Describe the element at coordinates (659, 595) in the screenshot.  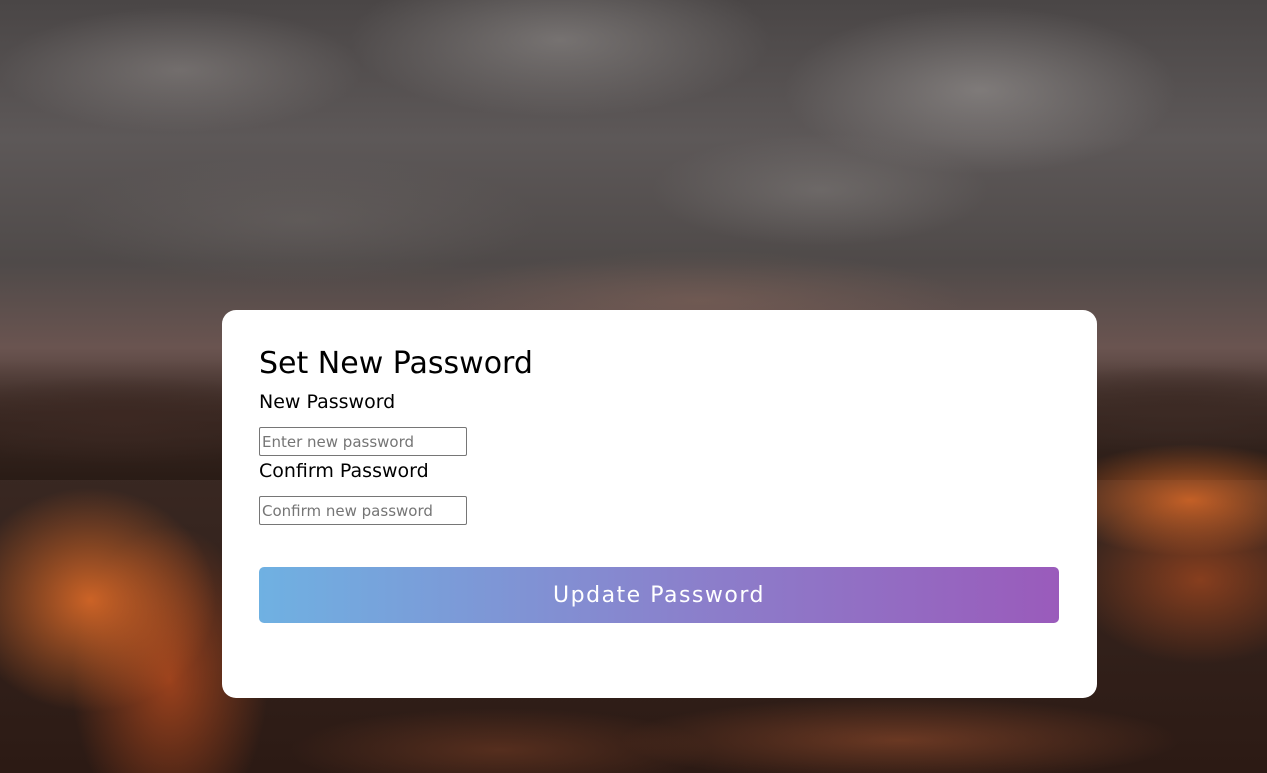
I see `update-password-button: Update Password` at that location.